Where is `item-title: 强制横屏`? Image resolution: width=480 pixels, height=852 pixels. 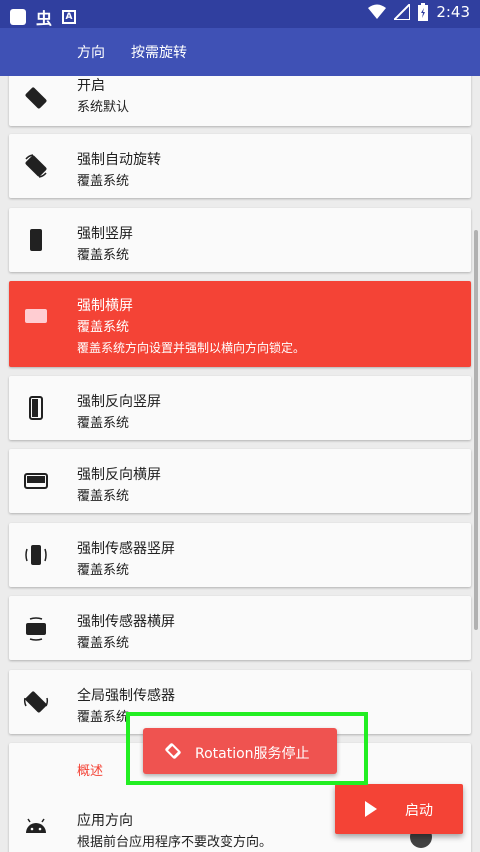 item-title: 强制横屏 is located at coordinates (105, 306).